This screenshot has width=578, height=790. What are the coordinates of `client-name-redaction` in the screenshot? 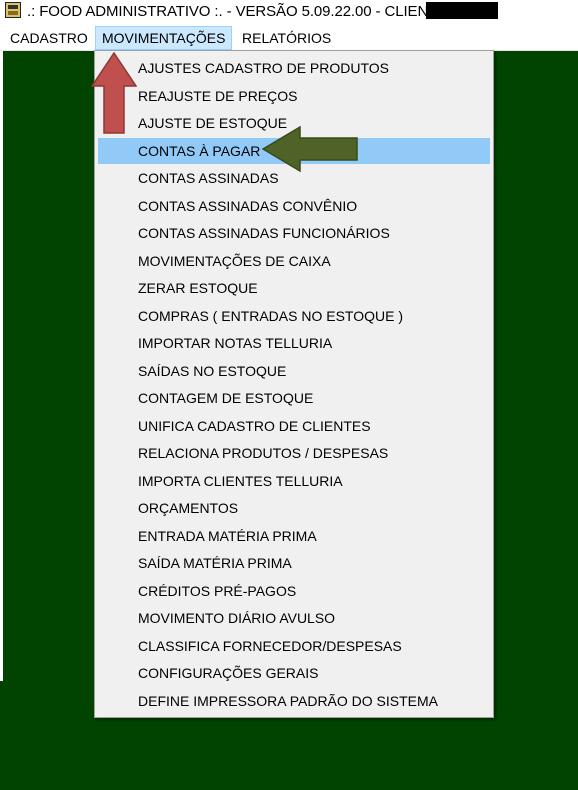 It's located at (462, 10).